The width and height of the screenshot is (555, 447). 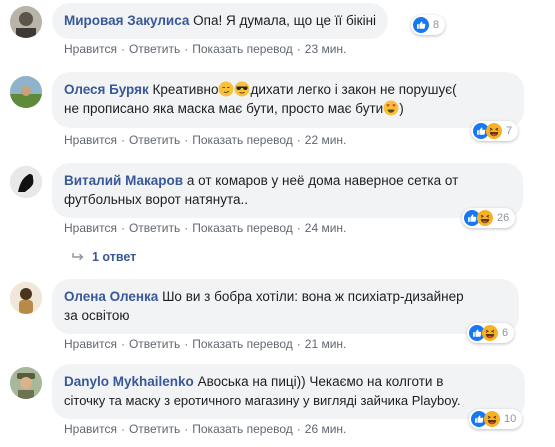 I want to click on comment-text-part: дихати легко і закон не порушує(, so click(x=353, y=89).